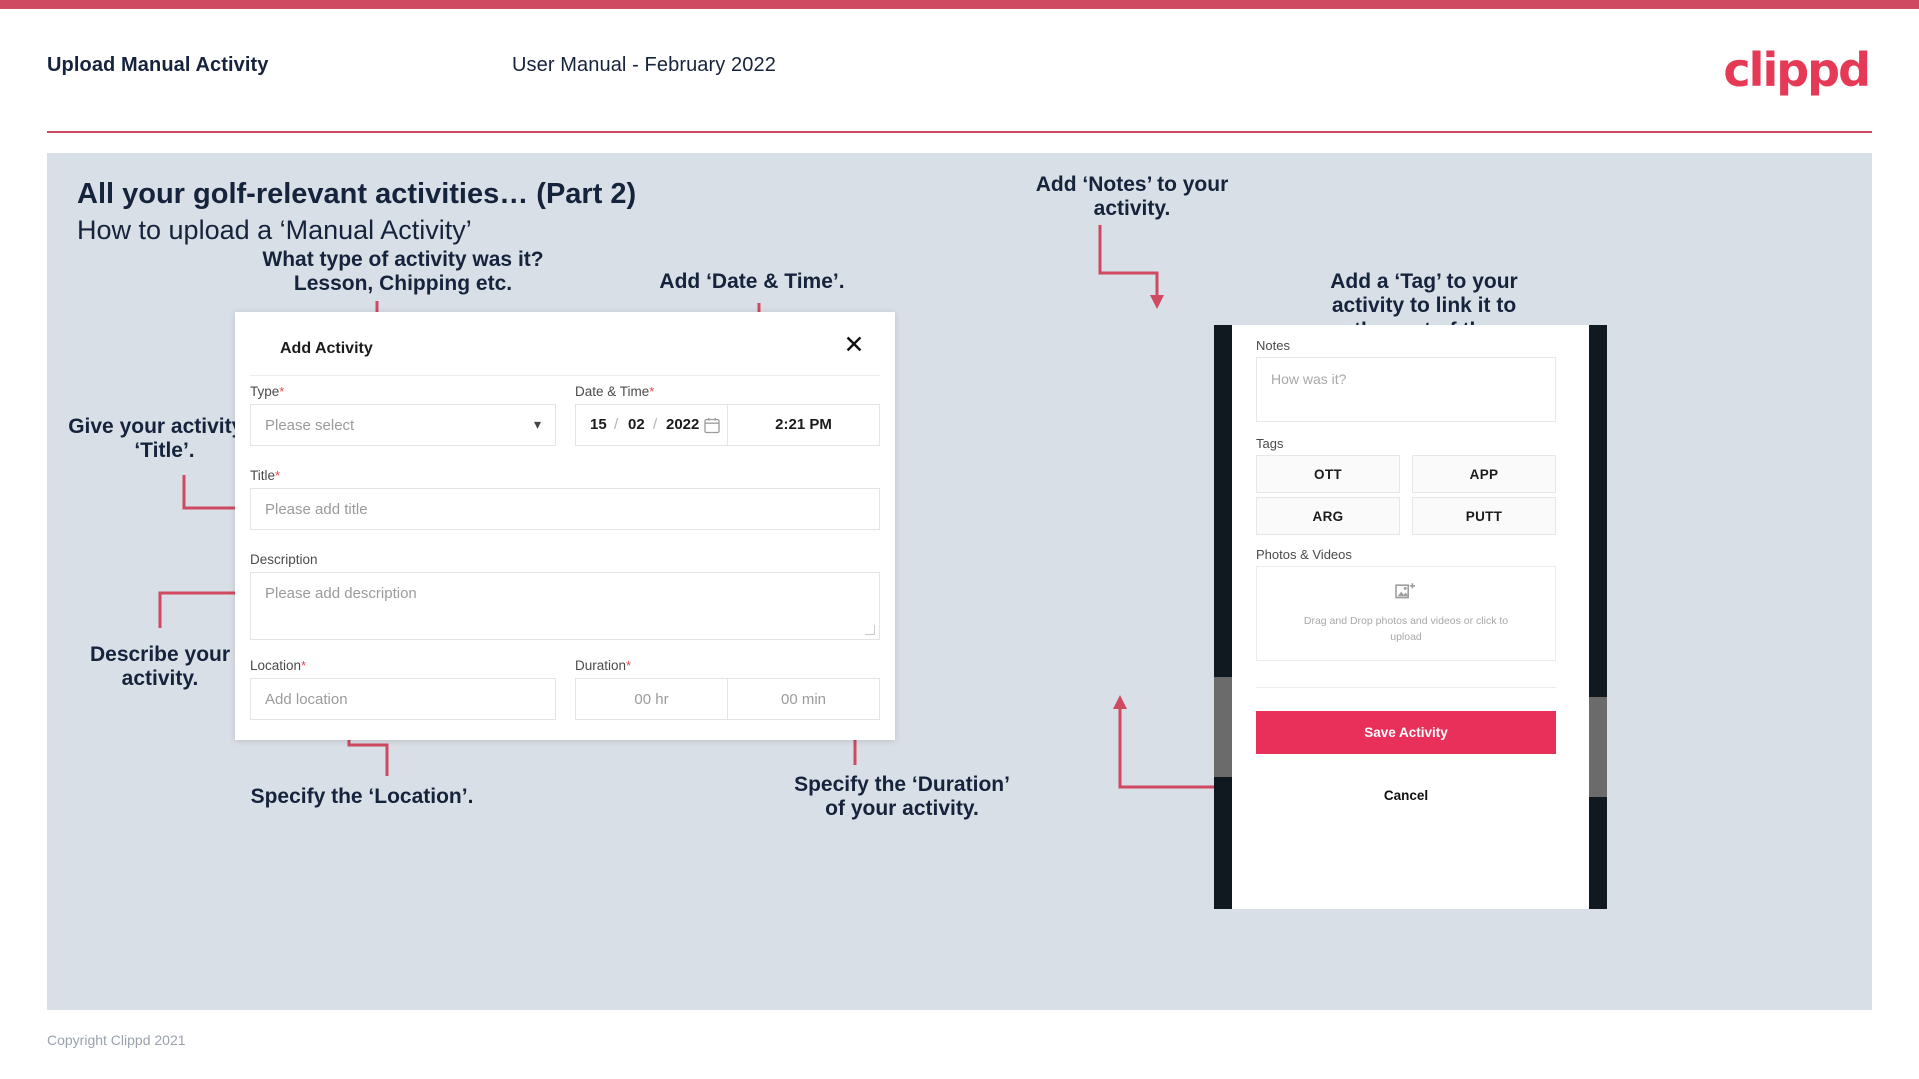 The height and width of the screenshot is (1079, 1919). Describe the element at coordinates (1270, 443) in the screenshot. I see `tags-label: Tags` at that location.